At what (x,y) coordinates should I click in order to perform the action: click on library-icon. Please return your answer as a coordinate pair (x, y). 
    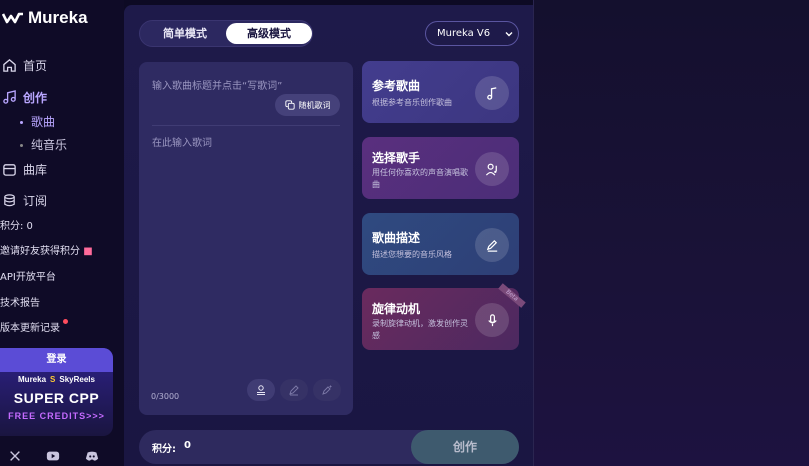
    Looking at the image, I should click on (9, 170).